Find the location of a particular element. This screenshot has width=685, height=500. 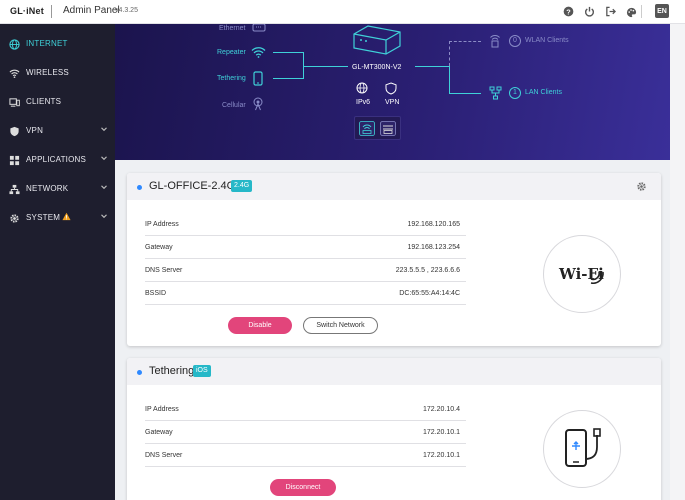

sidebar-item-clients: CLIENTS is located at coordinates (57, 102).